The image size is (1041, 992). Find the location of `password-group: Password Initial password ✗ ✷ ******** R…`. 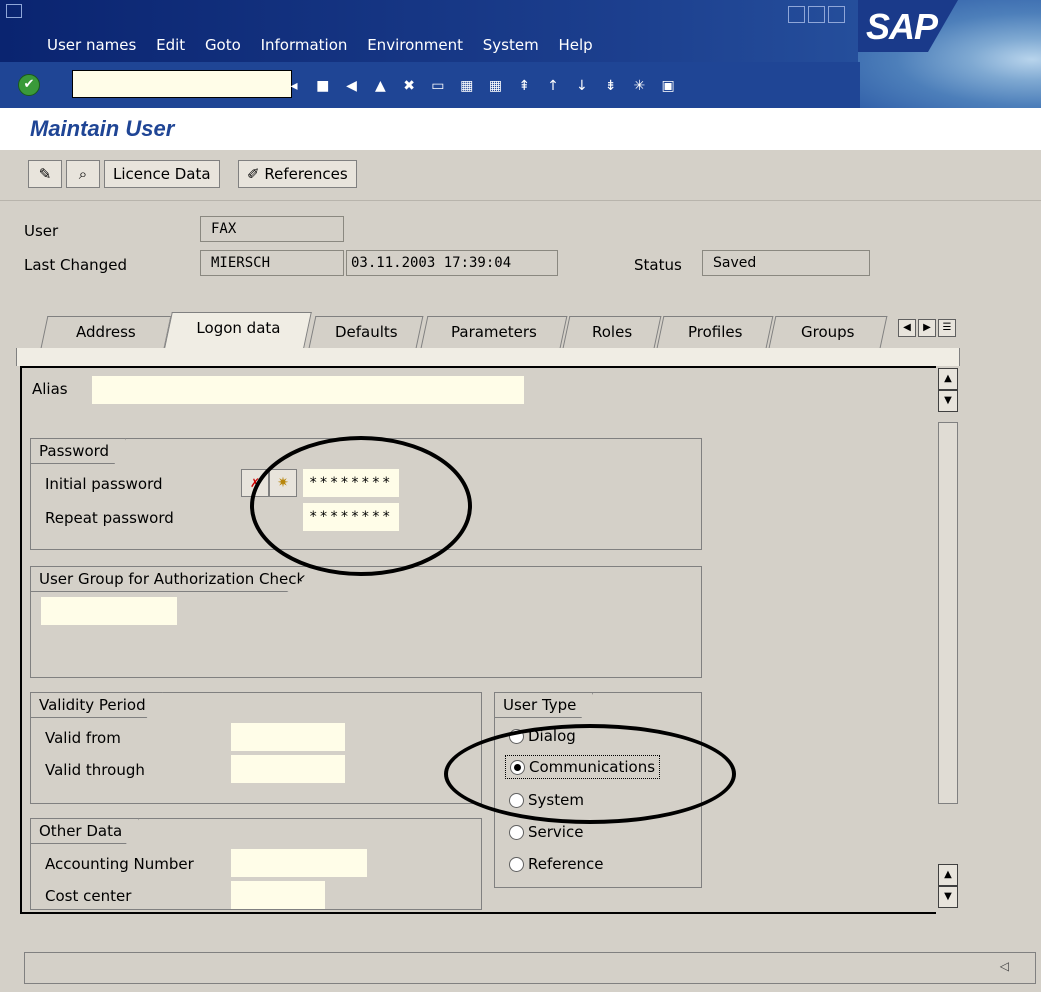

password-group: Password Initial password ✗ ✷ ******** R… is located at coordinates (366, 494).